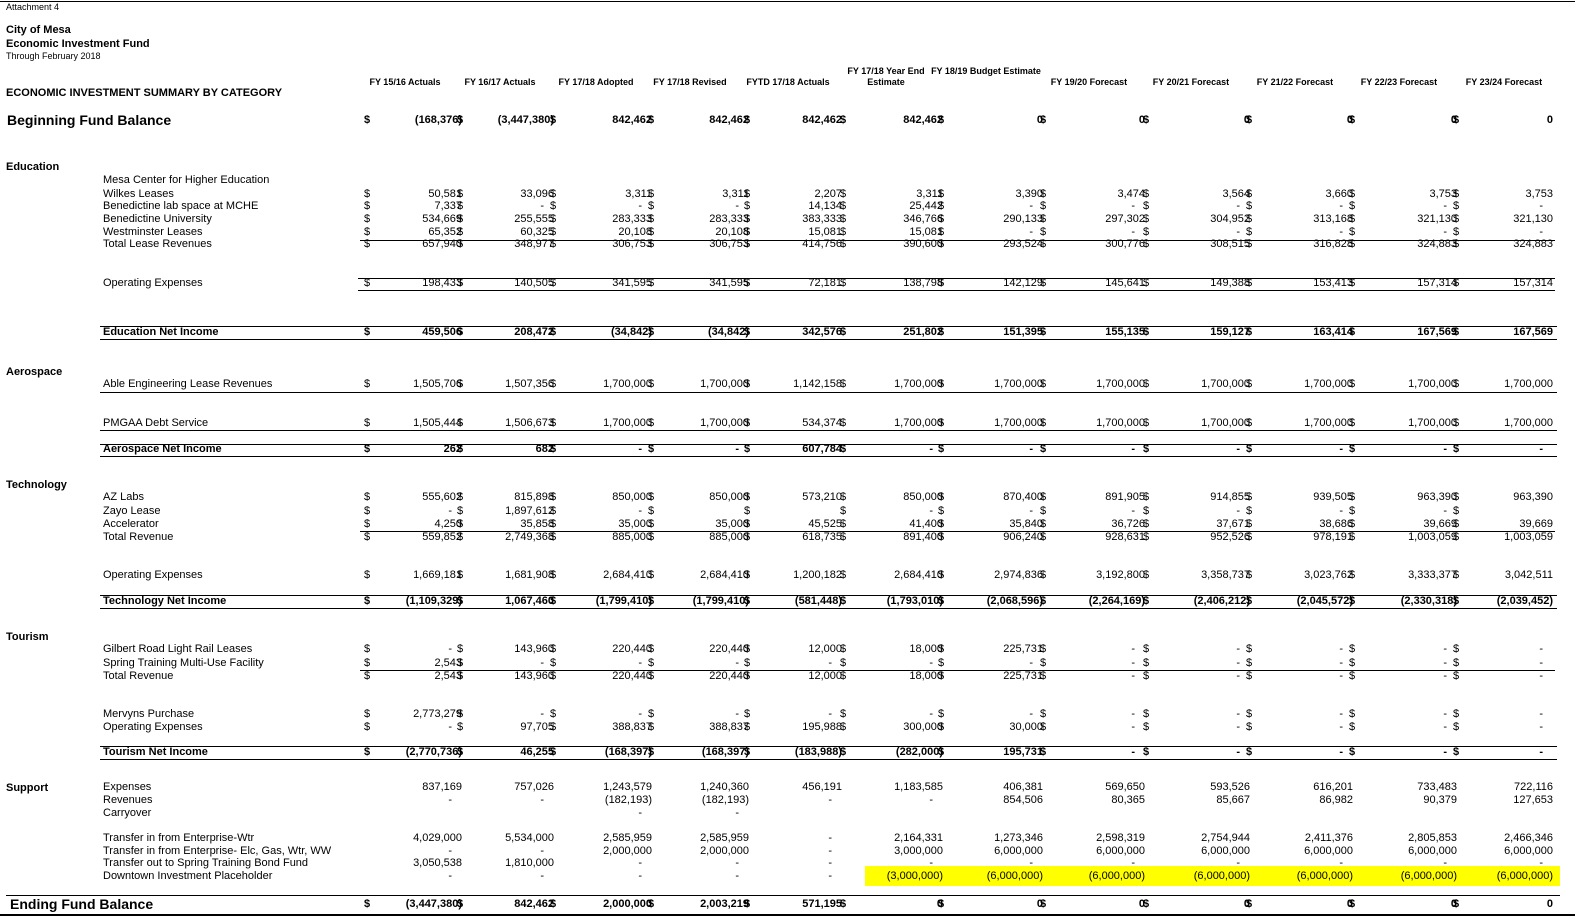  I want to click on cell-value: 167,569, so click(1533, 332).